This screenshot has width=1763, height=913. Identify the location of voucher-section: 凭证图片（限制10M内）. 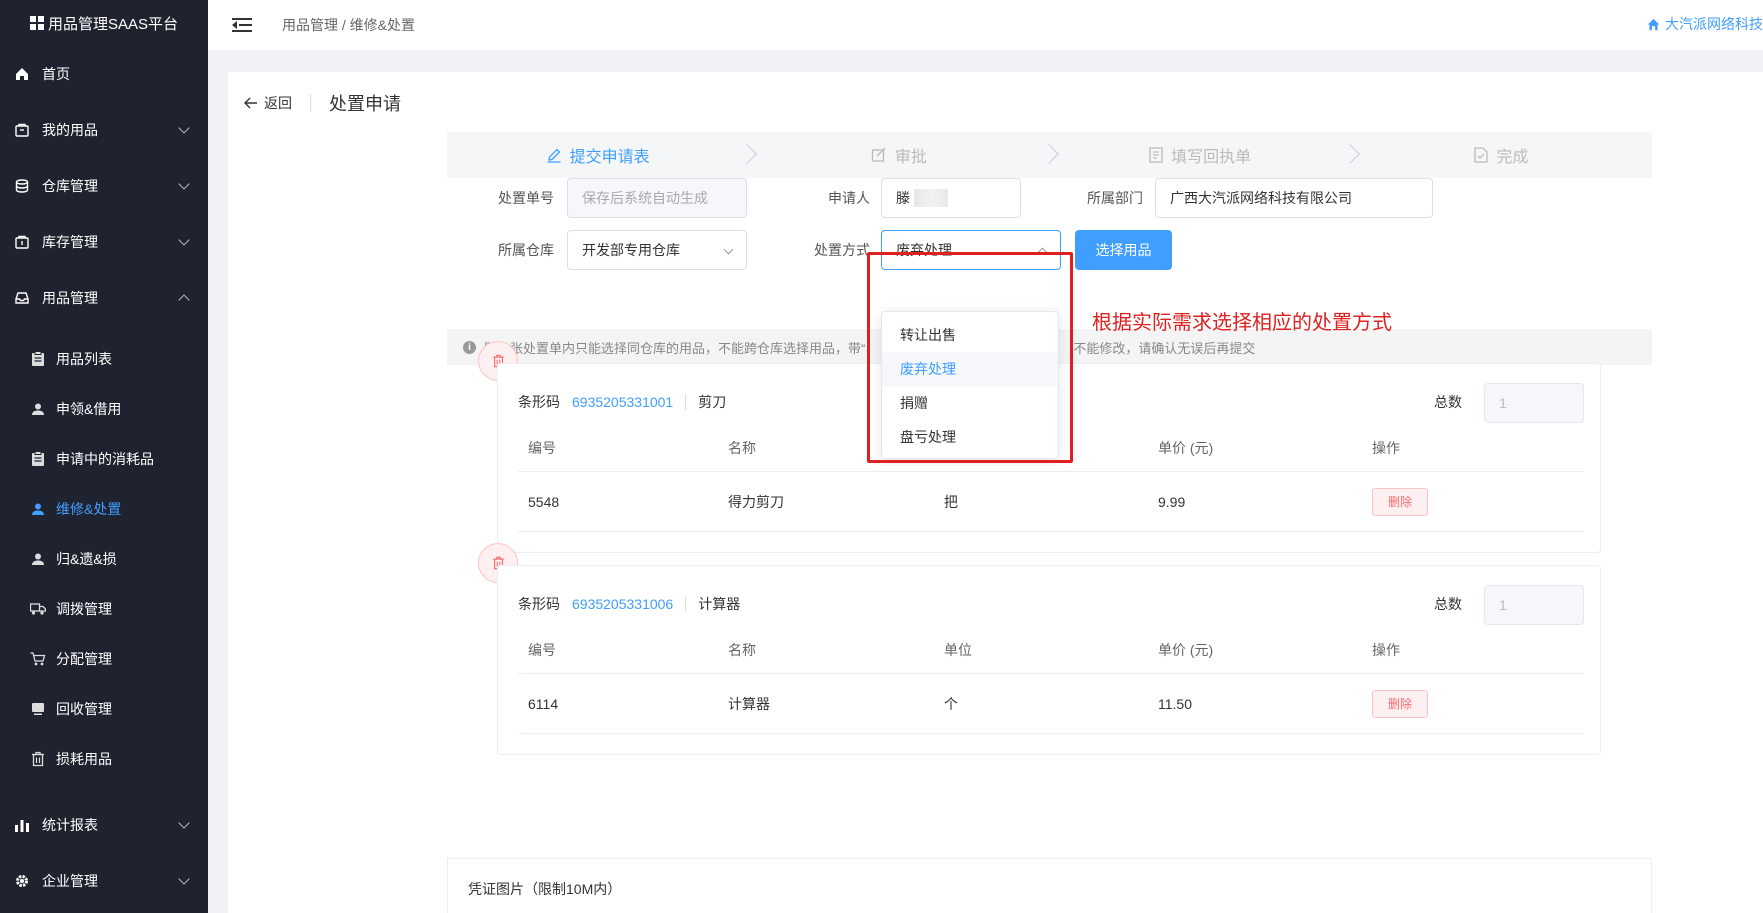
(1049, 885).